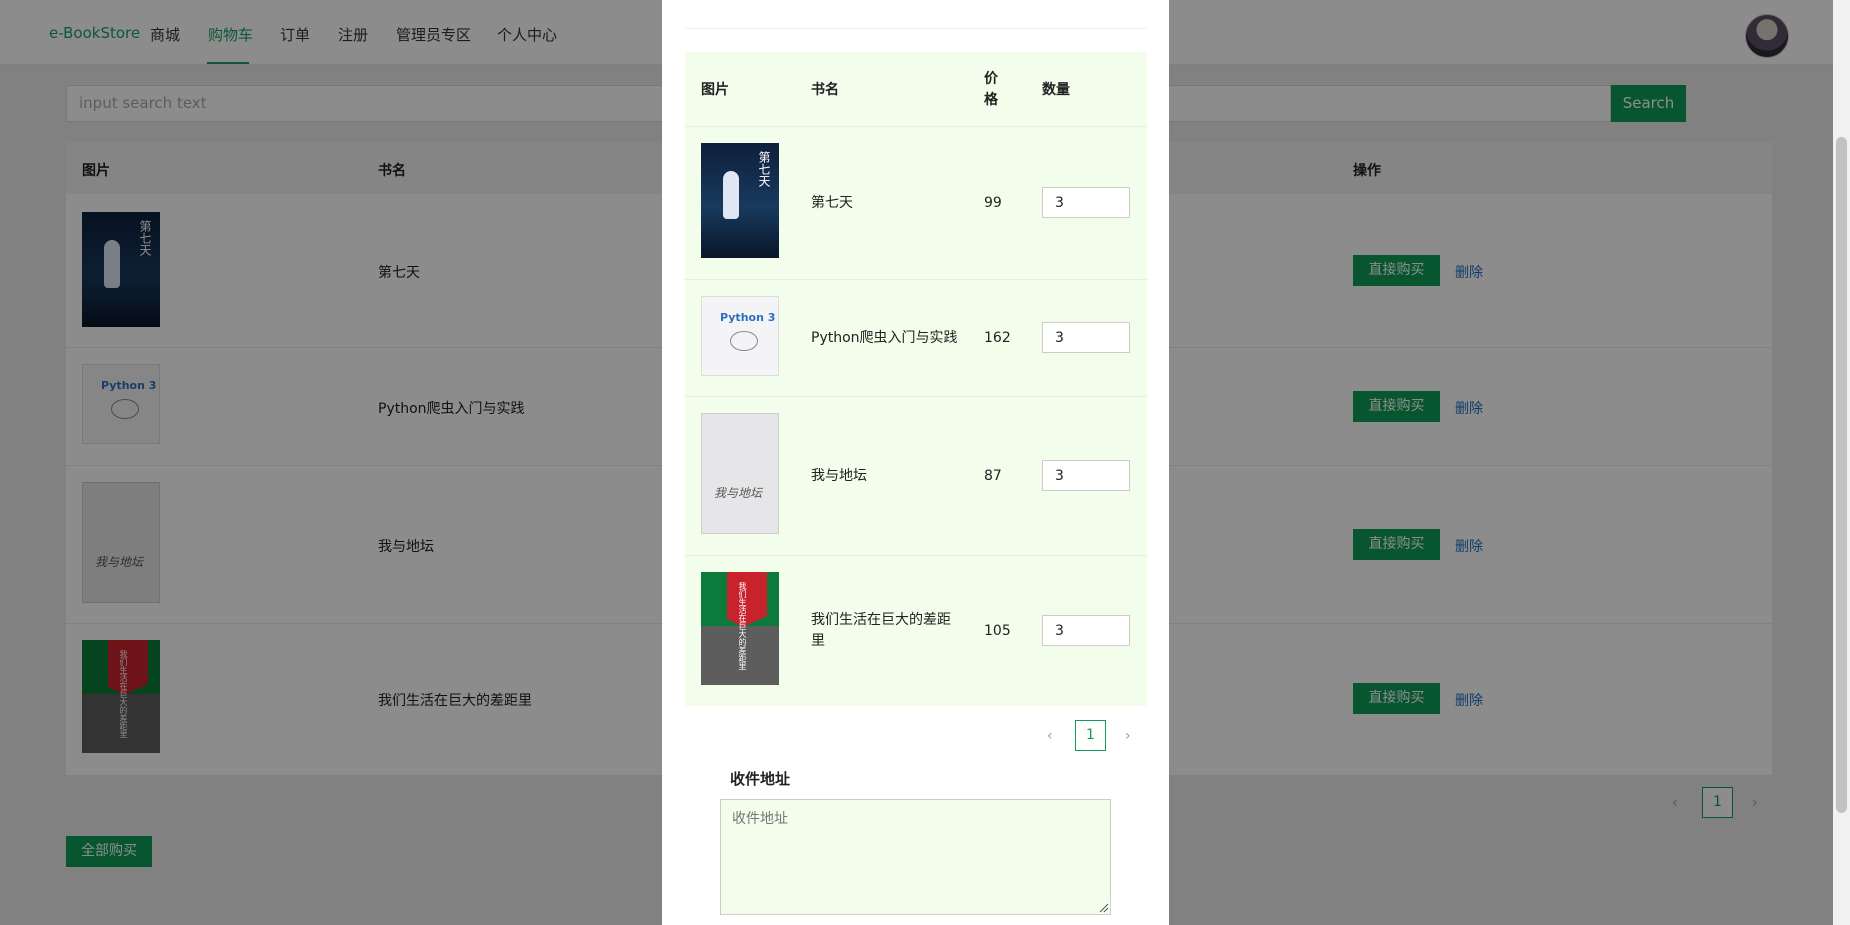  What do you see at coordinates (760, 779) in the screenshot?
I see `address-label: 收件地址` at bounding box center [760, 779].